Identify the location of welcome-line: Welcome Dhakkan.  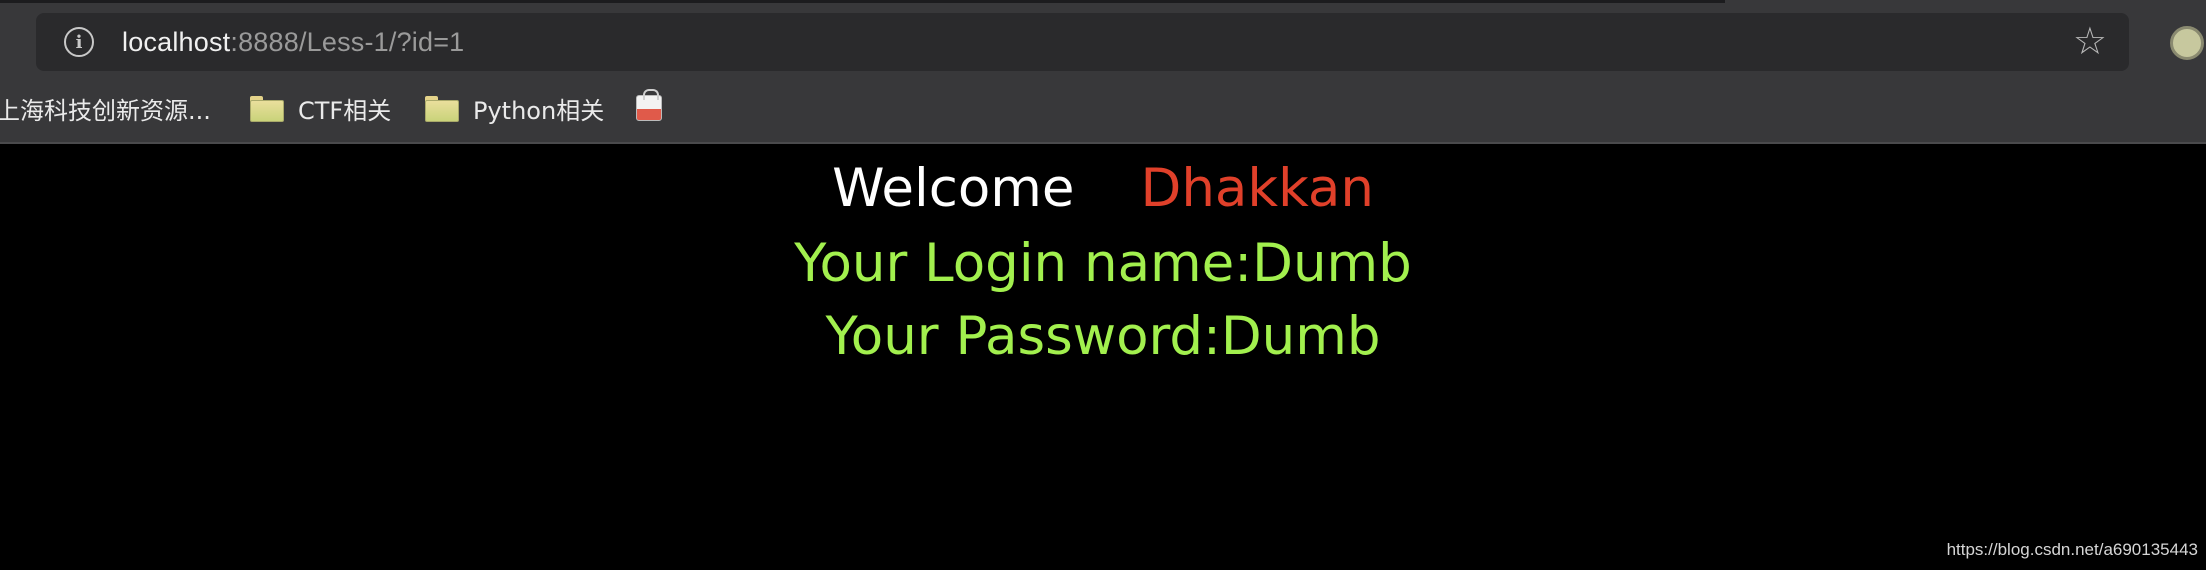
(1103, 189).